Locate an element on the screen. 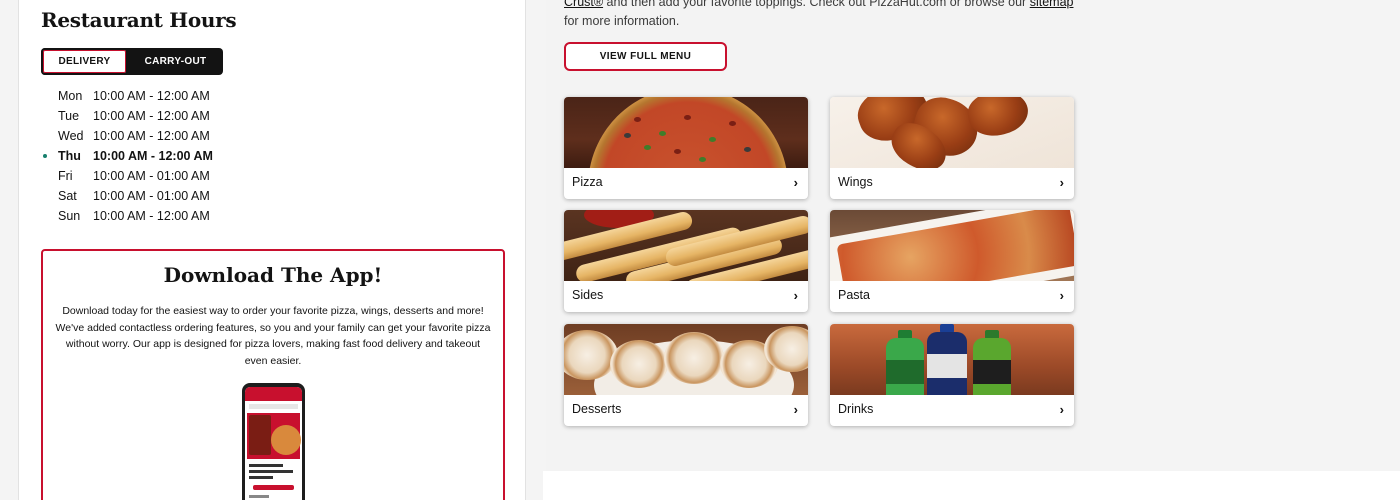 The width and height of the screenshot is (1400, 500). phone-header-bar is located at coordinates (273, 394).